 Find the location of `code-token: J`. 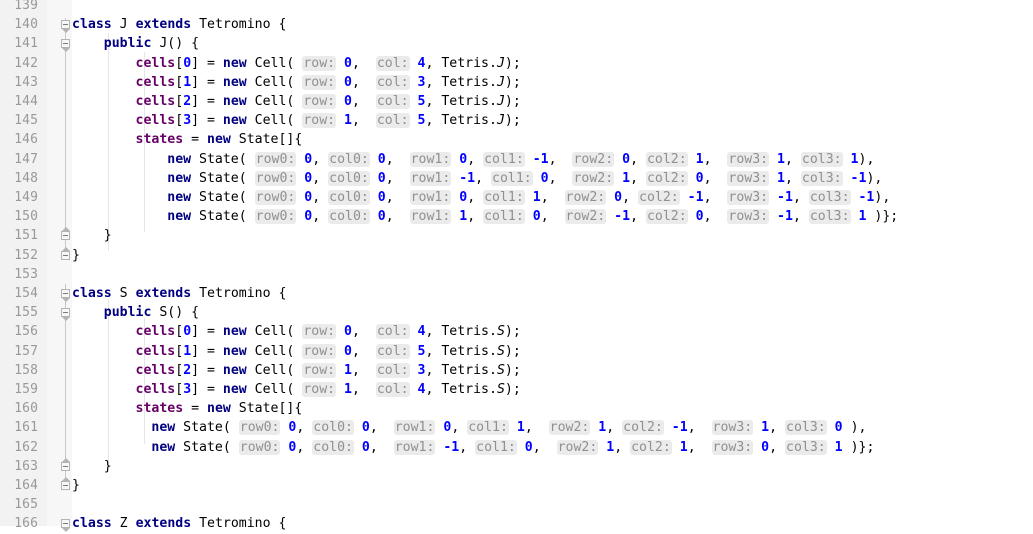

code-token: J is located at coordinates (500, 82).